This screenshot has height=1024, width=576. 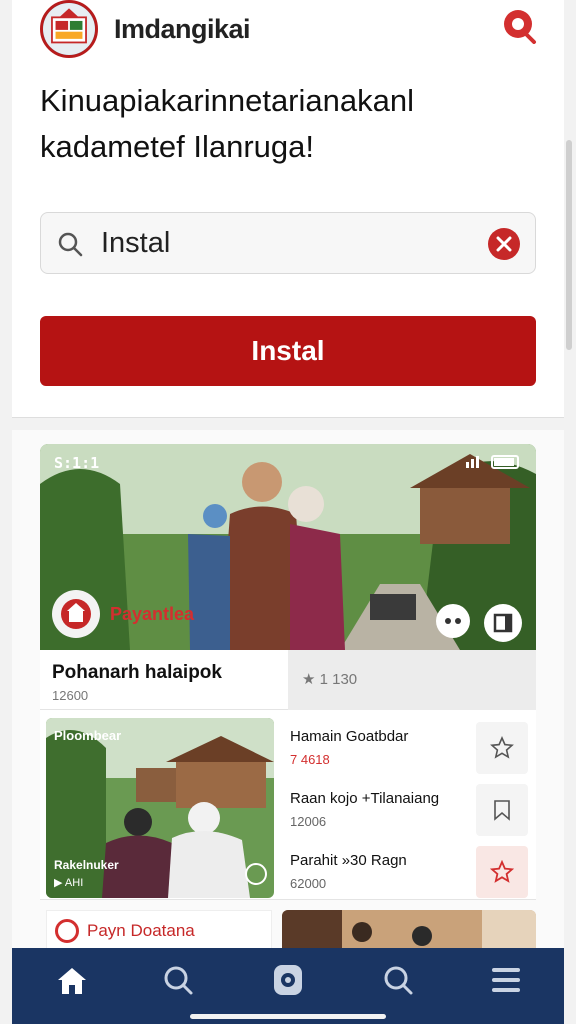 What do you see at coordinates (349, 736) in the screenshot?
I see `list-item-title: Hamain Goatbdar` at bounding box center [349, 736].